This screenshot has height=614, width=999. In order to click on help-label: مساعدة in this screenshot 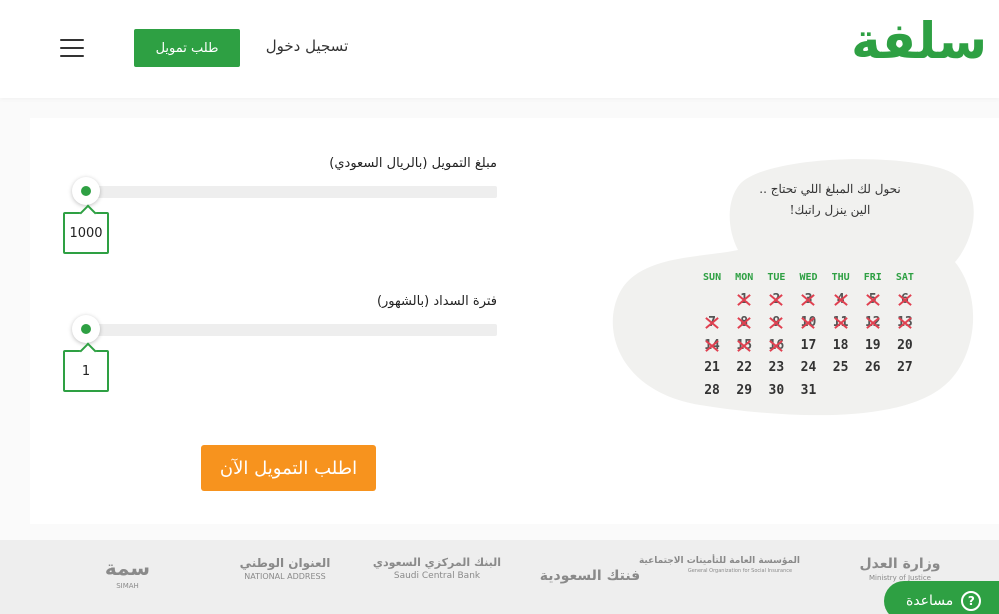, I will do `click(930, 601)`.